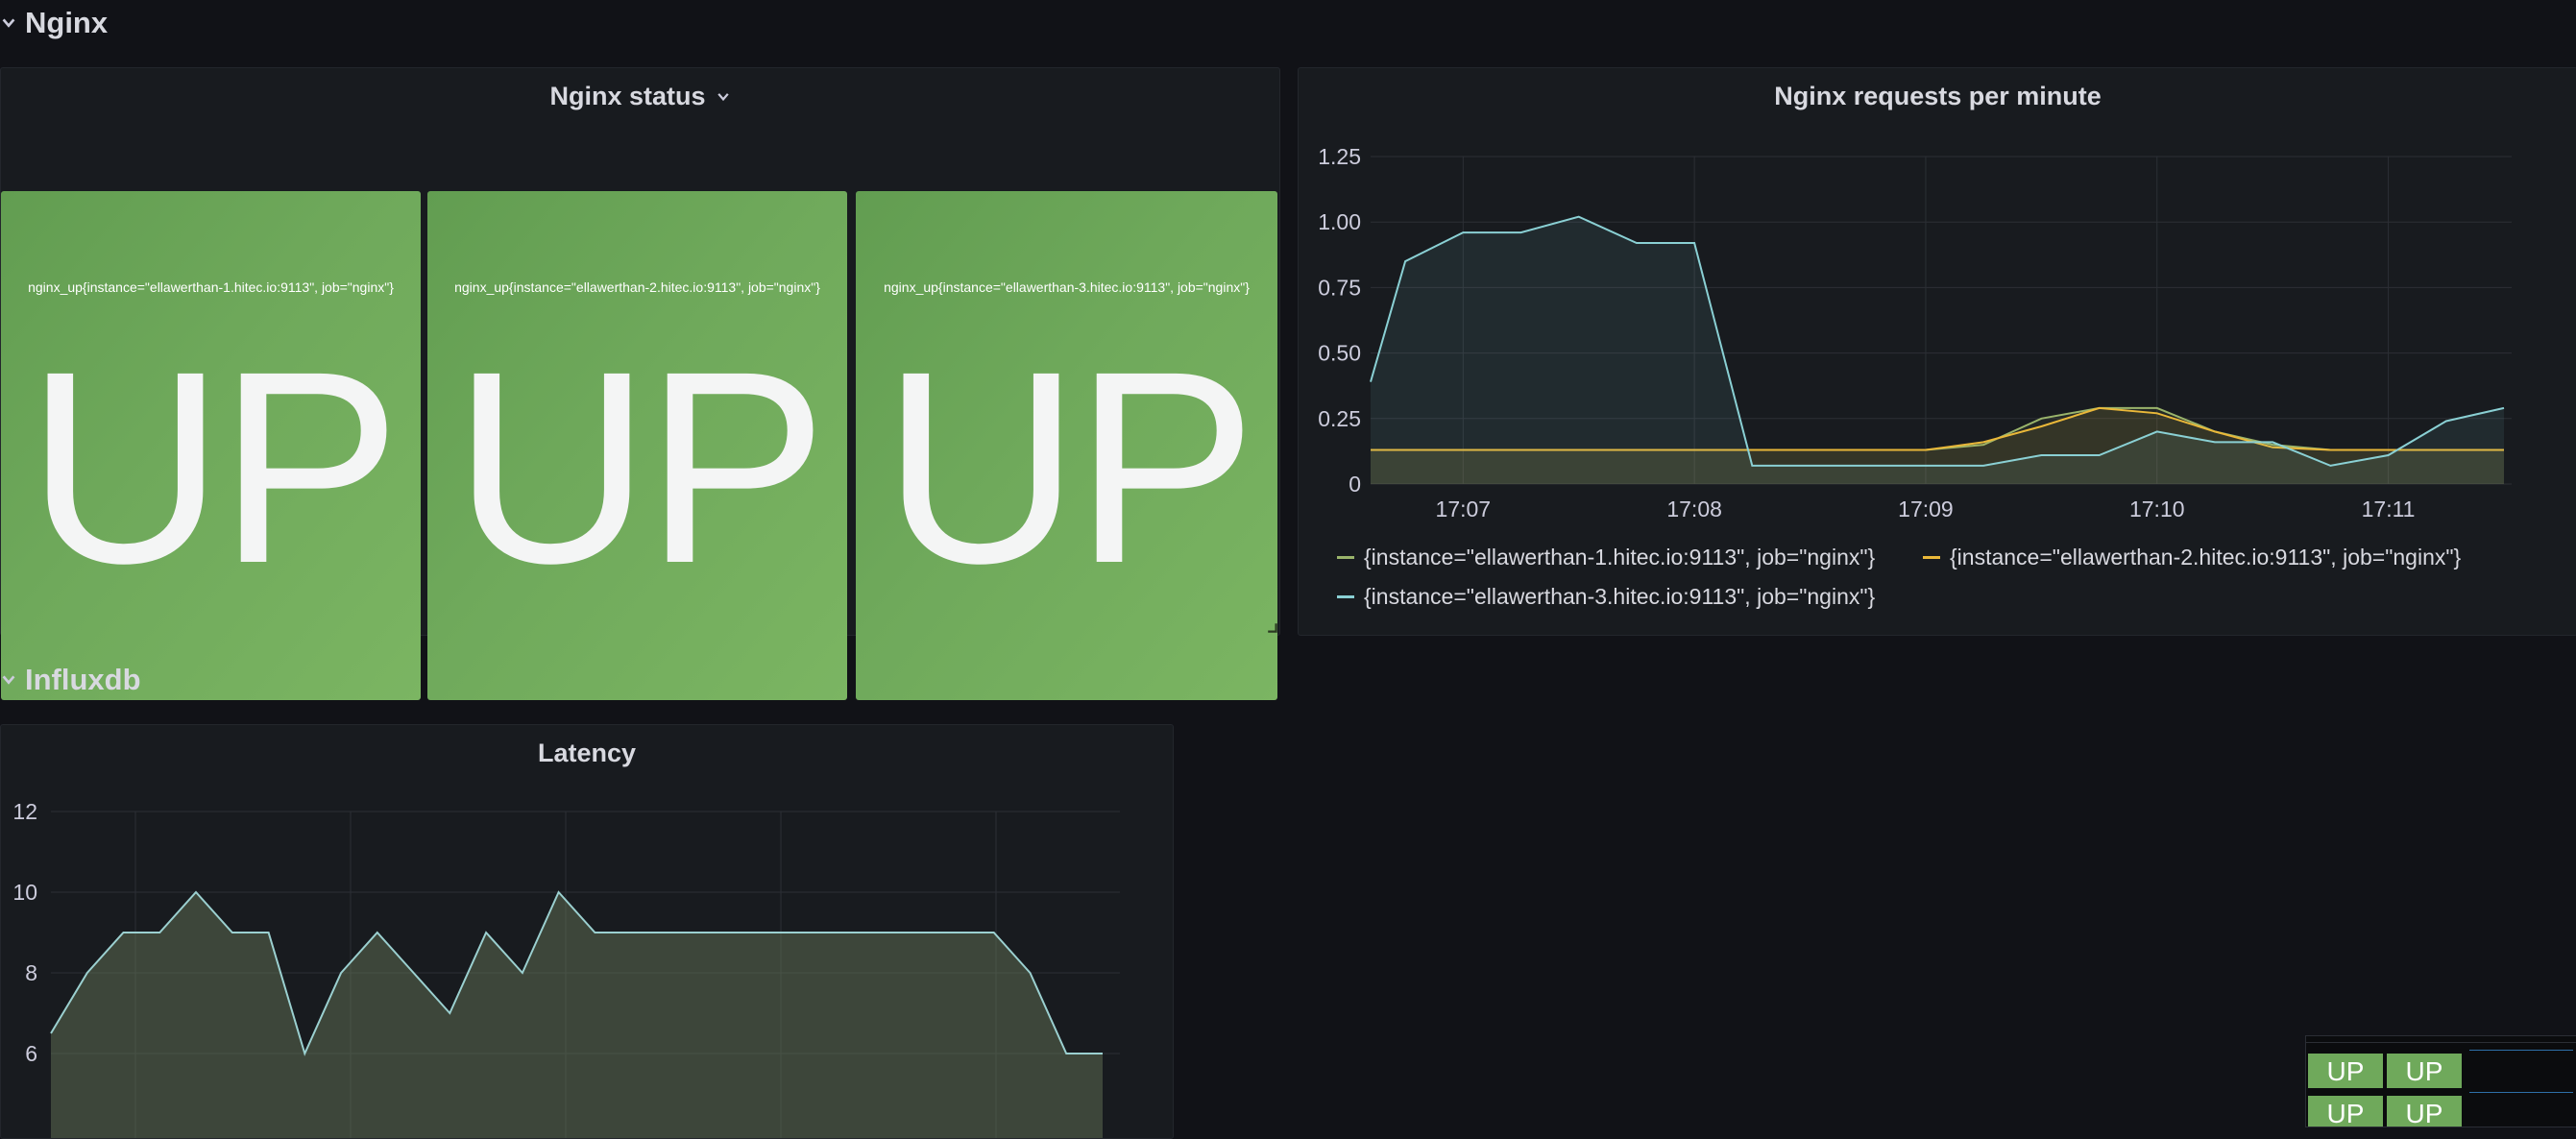  Describe the element at coordinates (1339, 156) in the screenshot. I see `y-tick-label: 1.25` at that location.